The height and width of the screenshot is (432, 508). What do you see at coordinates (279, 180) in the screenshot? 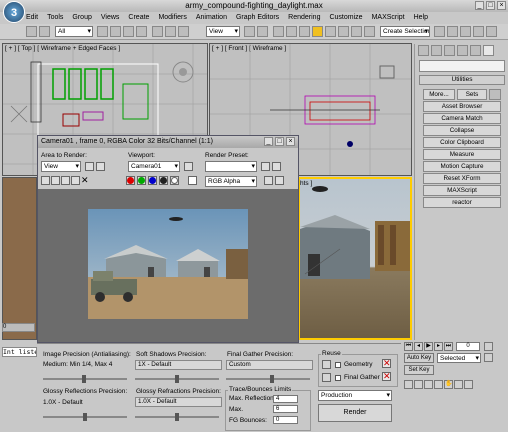
I see `toggle-ui-icon` at bounding box center [279, 180].